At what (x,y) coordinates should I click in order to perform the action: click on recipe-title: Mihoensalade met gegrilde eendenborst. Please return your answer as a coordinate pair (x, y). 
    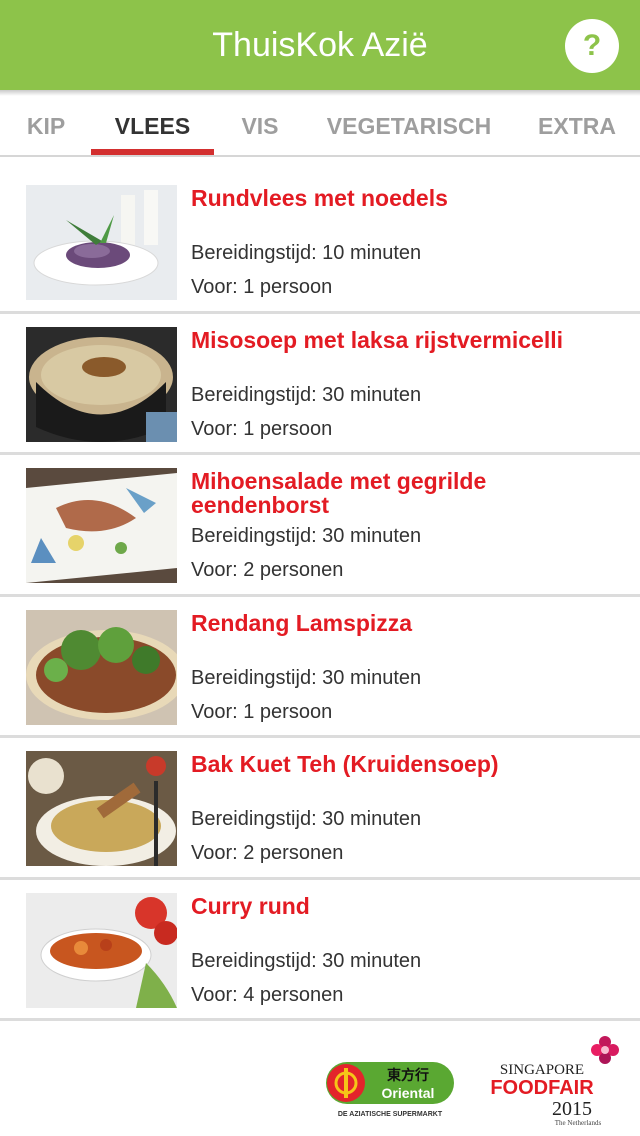
    Looking at the image, I should click on (339, 493).